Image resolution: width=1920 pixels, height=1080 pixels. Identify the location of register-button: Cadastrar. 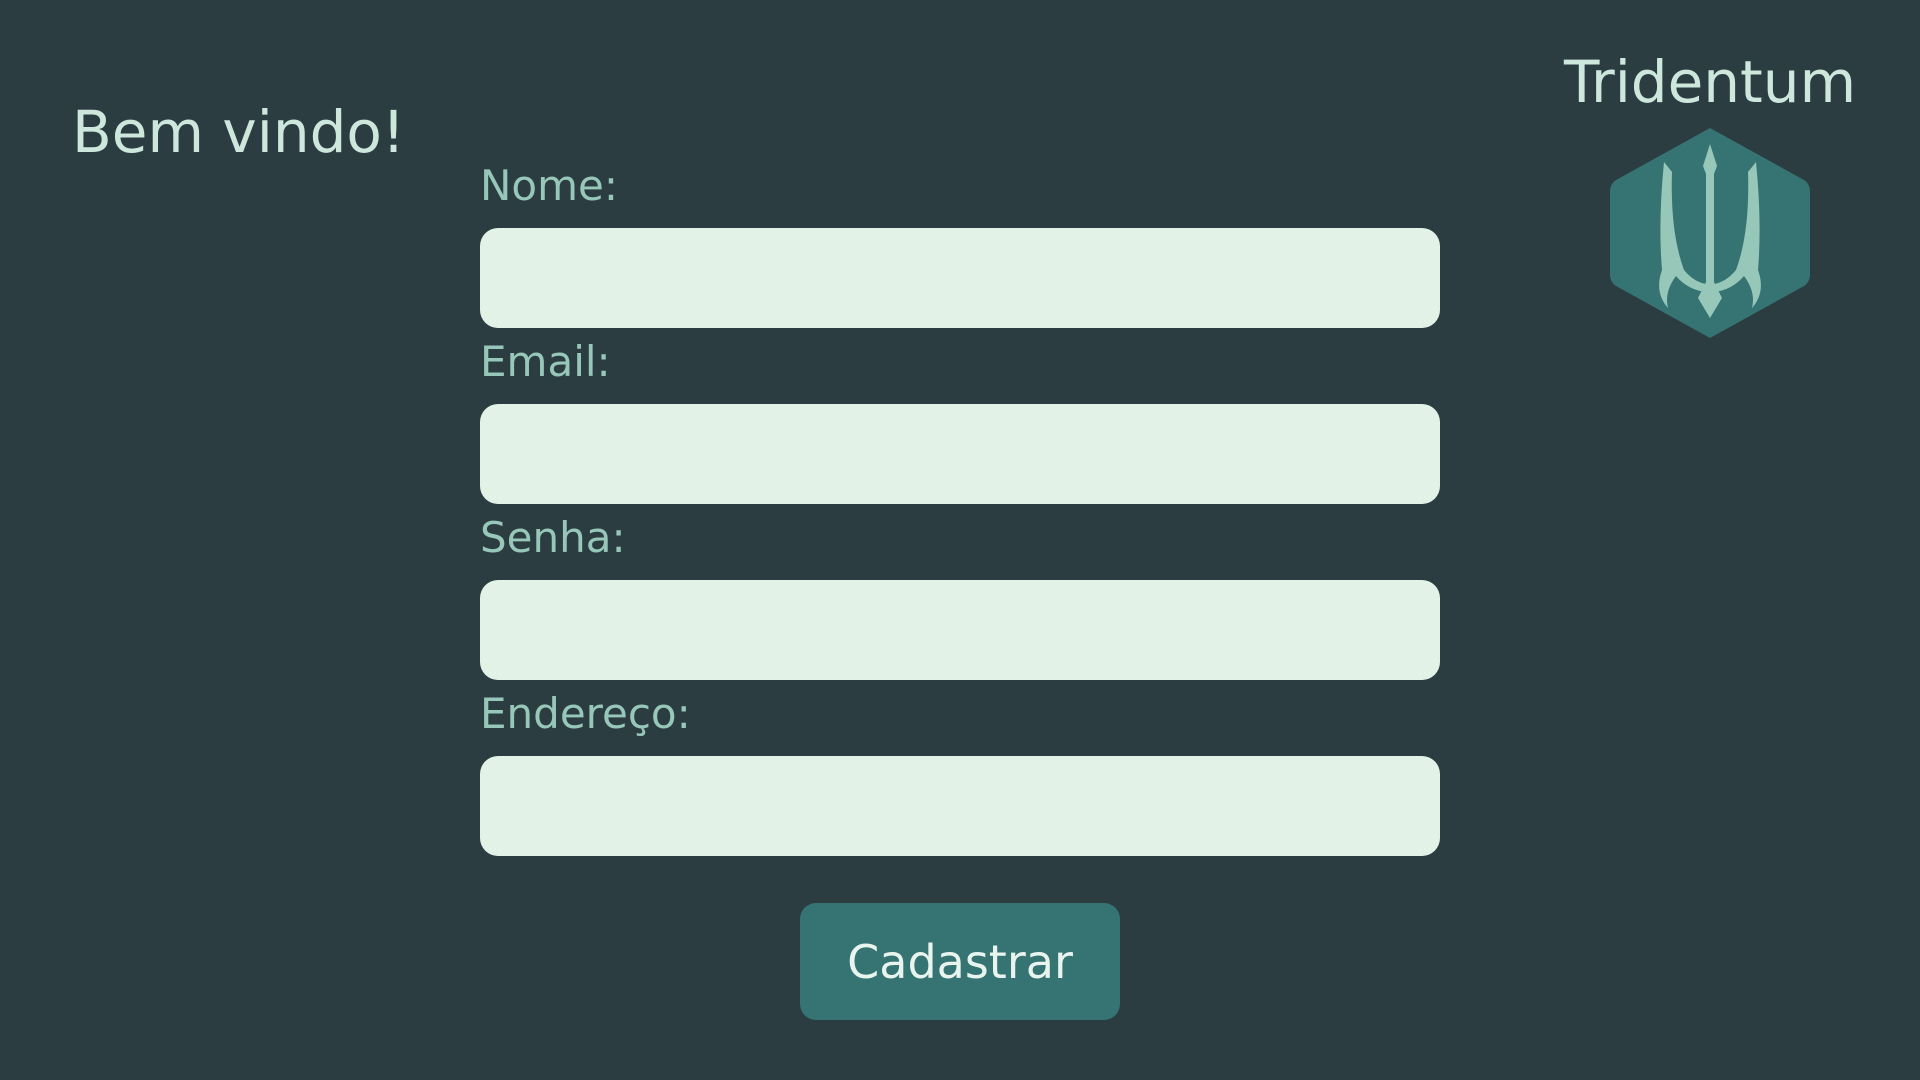
(960, 961).